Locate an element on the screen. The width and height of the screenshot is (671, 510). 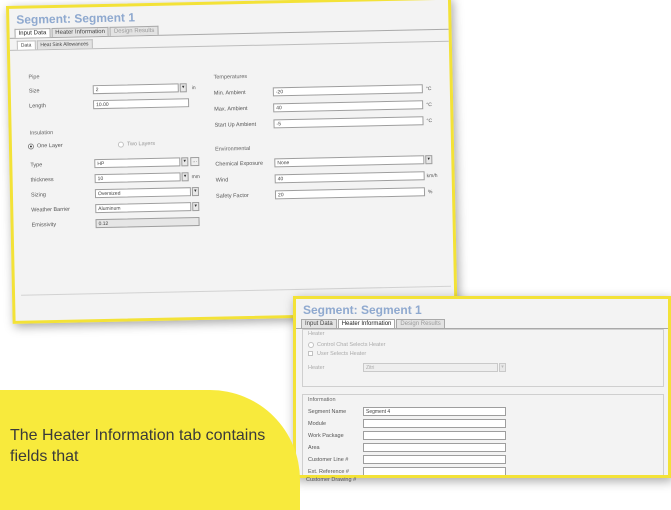
heater-field: Zitri is located at coordinates (430, 367).